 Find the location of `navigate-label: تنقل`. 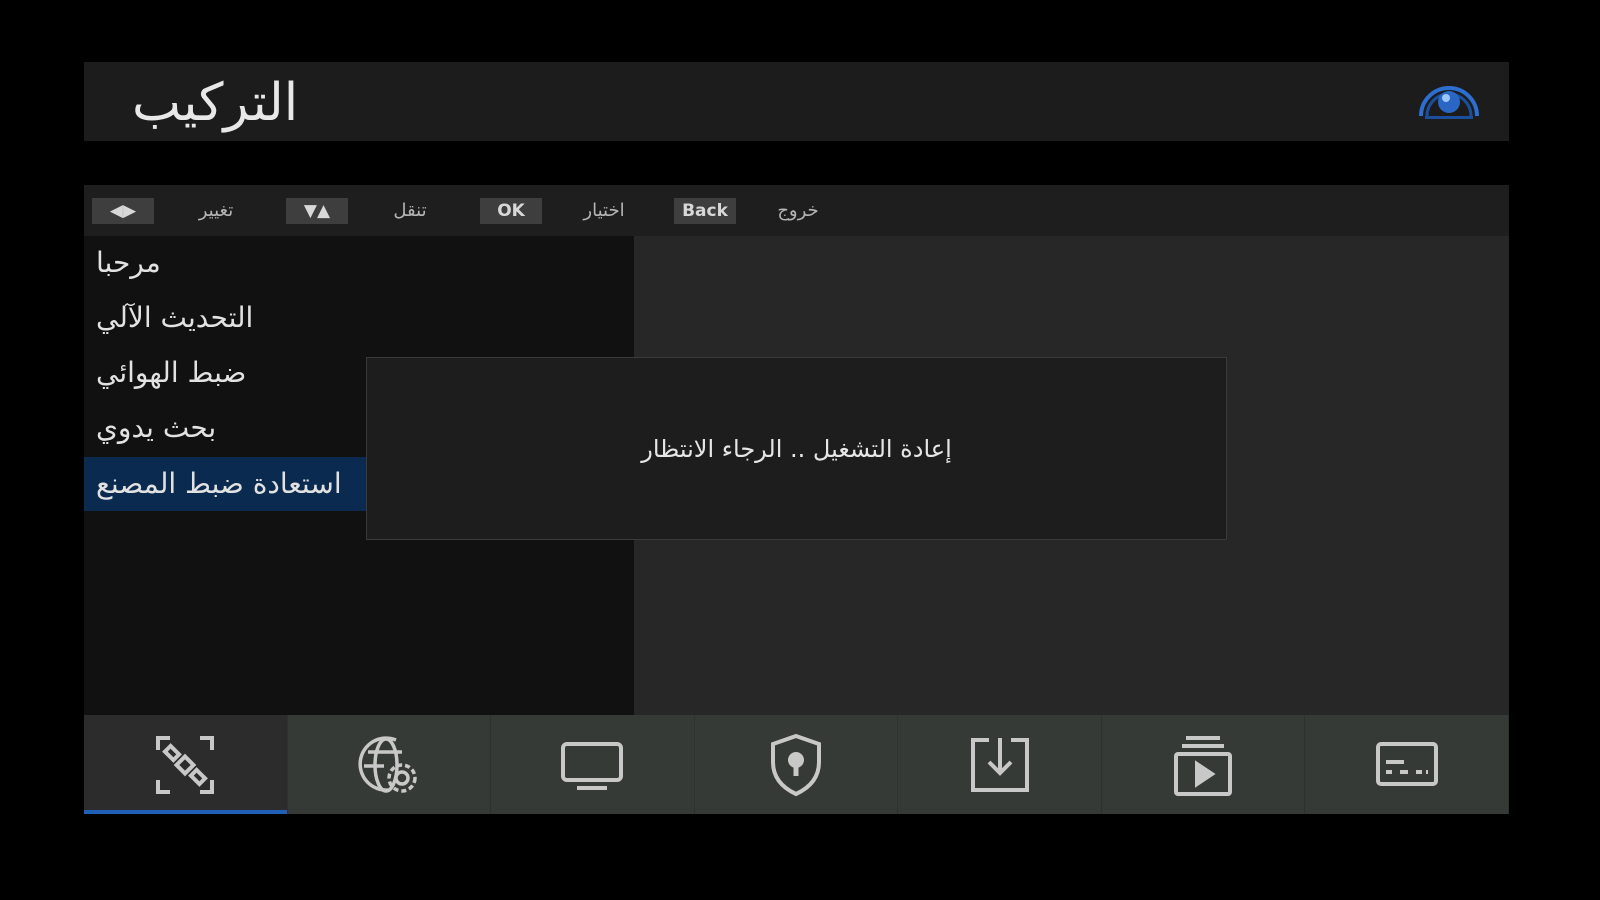

navigate-label: تنقل is located at coordinates (410, 210).